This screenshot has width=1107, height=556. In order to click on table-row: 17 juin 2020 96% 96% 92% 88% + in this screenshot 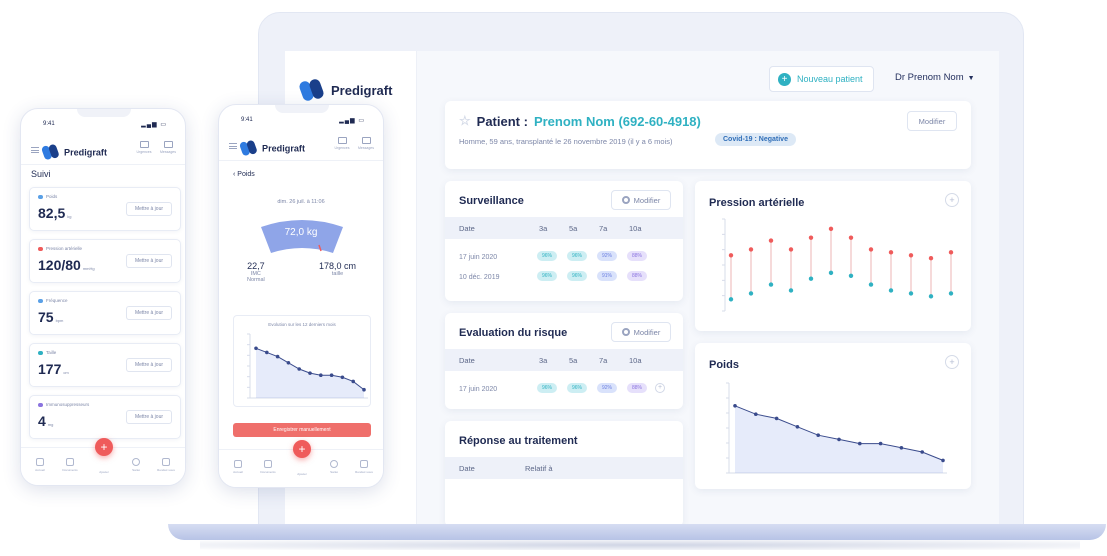, I will do `click(564, 389)`.